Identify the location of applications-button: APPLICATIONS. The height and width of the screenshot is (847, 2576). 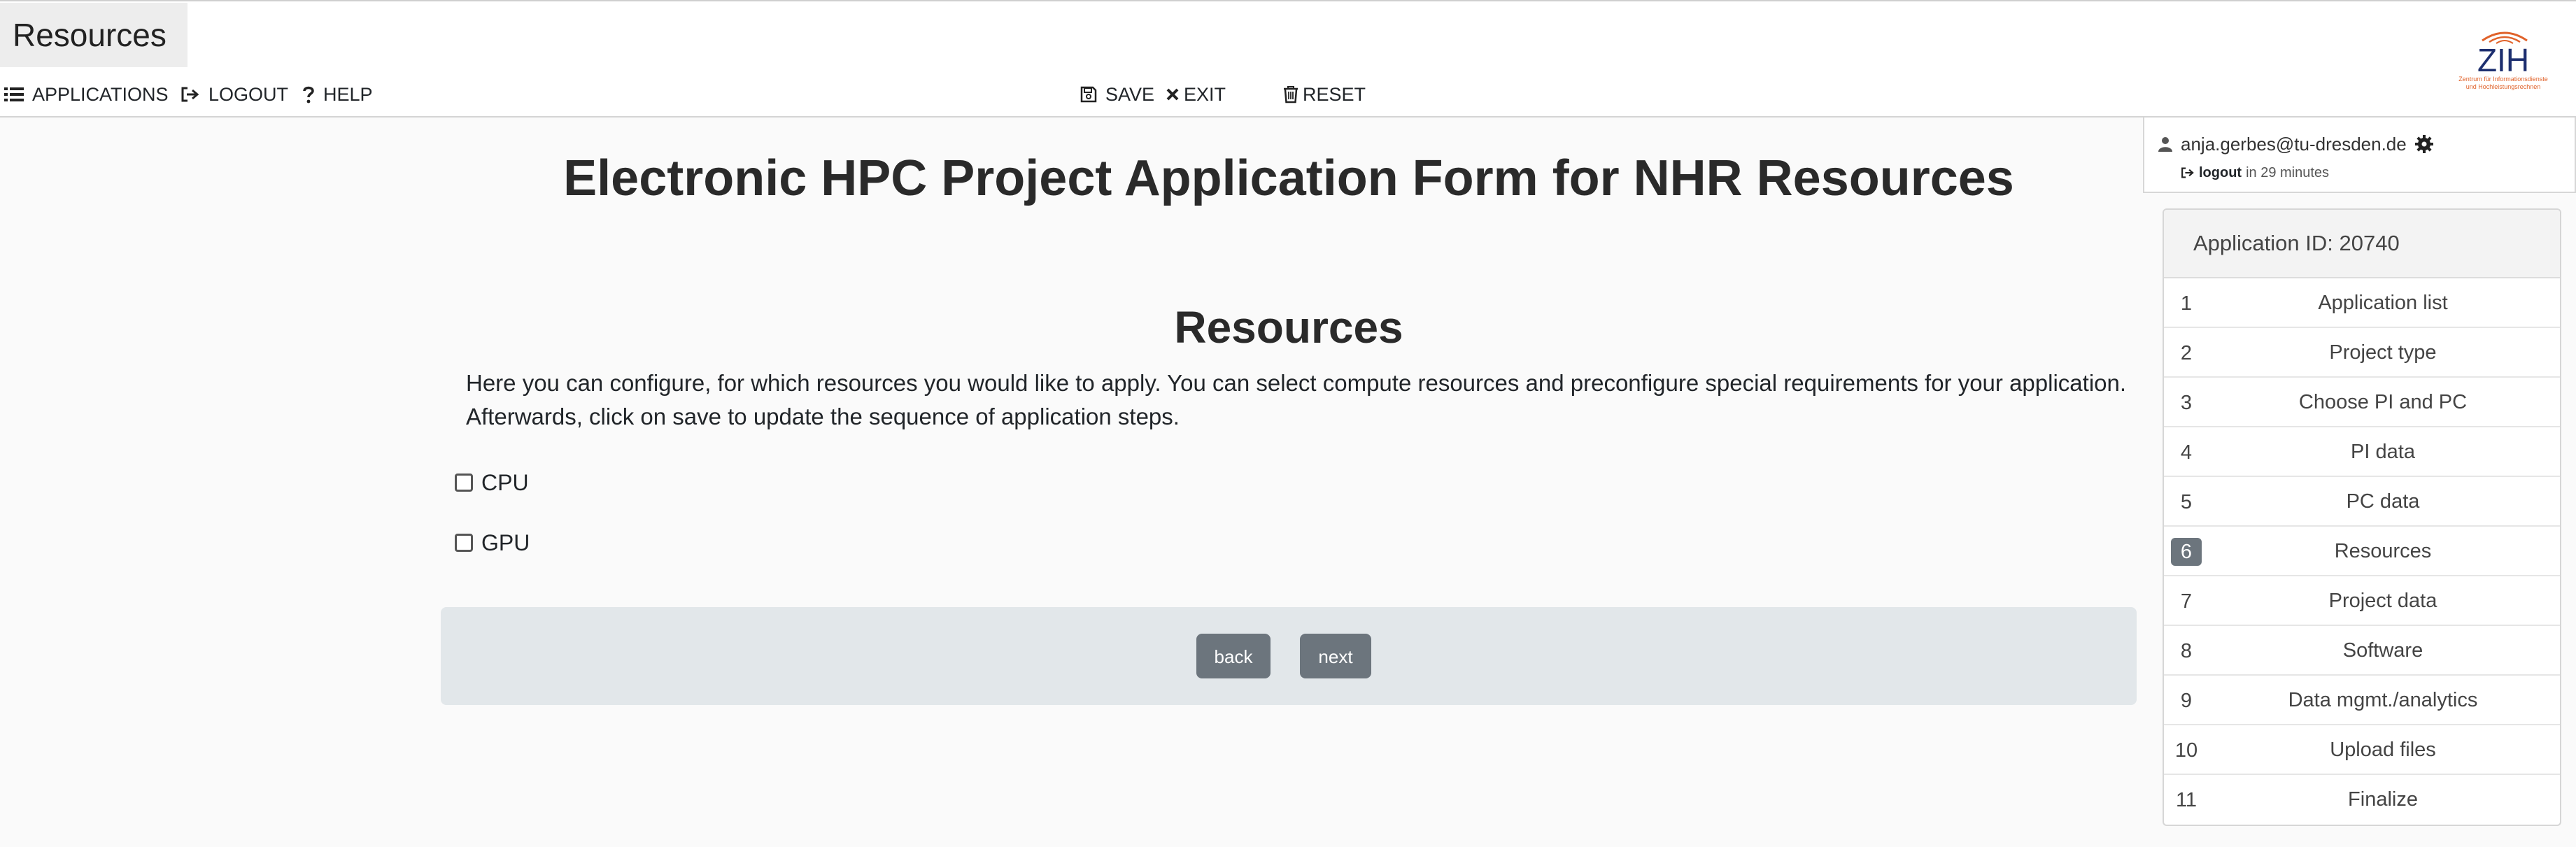
(86, 94).